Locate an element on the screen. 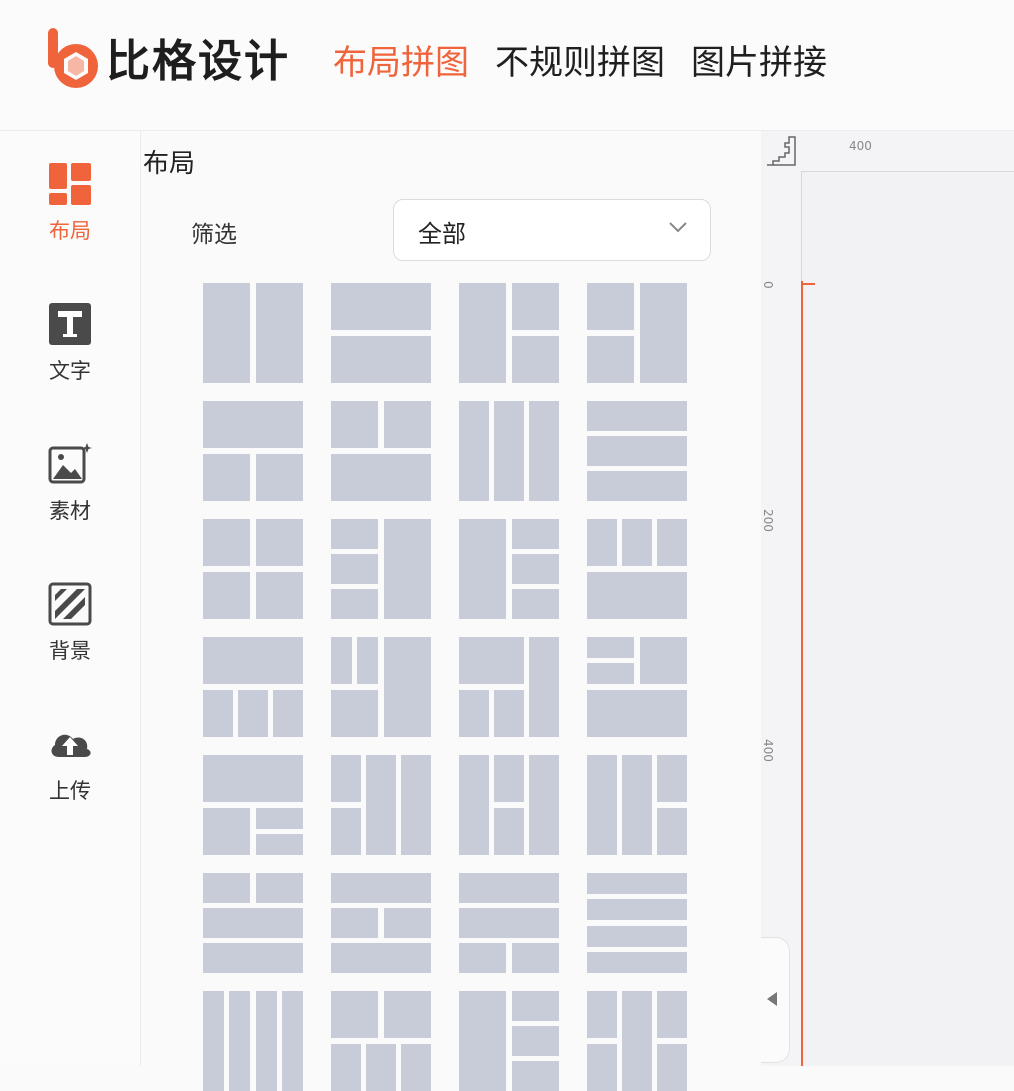 This screenshot has height=1091, width=1014. chevron-left-icon is located at coordinates (772, 999).